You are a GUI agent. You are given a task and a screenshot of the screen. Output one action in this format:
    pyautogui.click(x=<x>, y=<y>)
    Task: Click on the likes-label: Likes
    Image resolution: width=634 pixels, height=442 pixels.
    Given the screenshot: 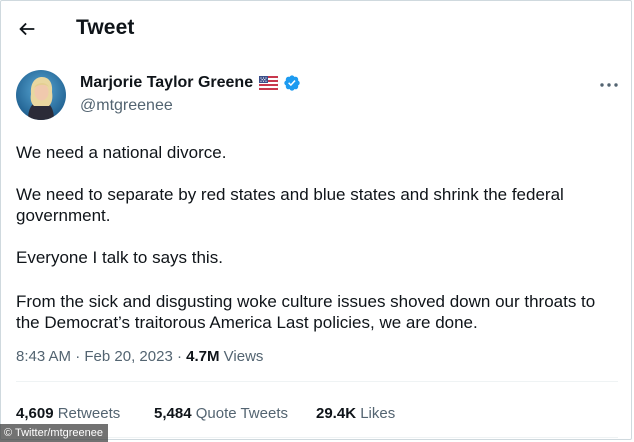 What is the action you would take?
    pyautogui.click(x=378, y=413)
    